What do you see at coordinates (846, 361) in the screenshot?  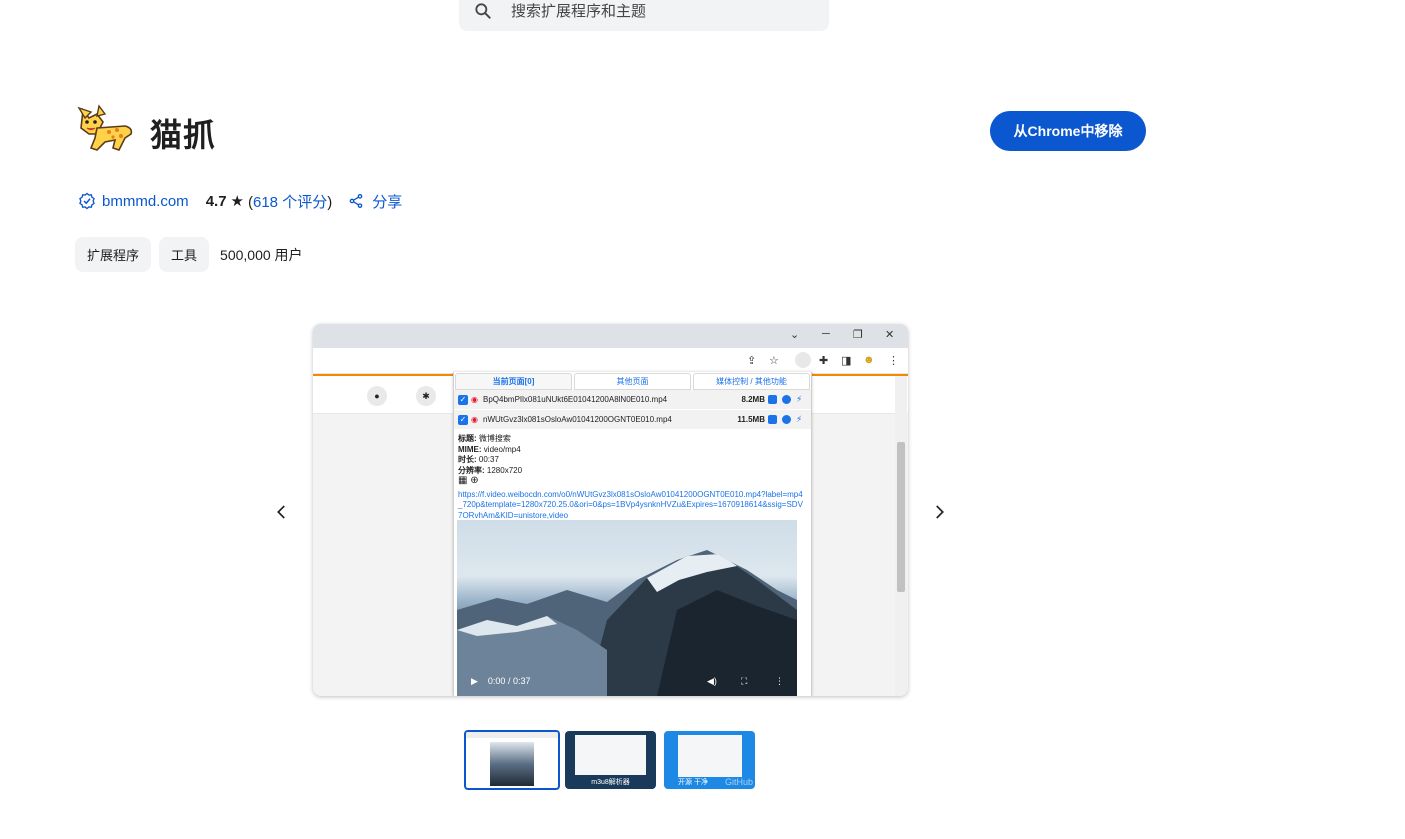 I see `sidepanel-icon: ◨` at bounding box center [846, 361].